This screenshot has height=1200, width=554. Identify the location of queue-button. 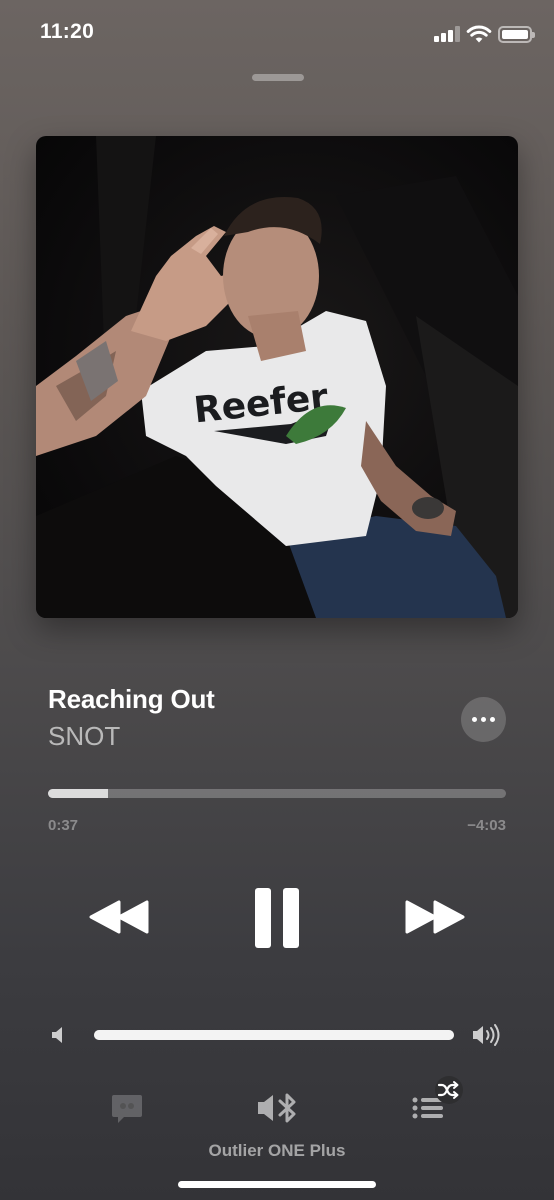
(438, 1102).